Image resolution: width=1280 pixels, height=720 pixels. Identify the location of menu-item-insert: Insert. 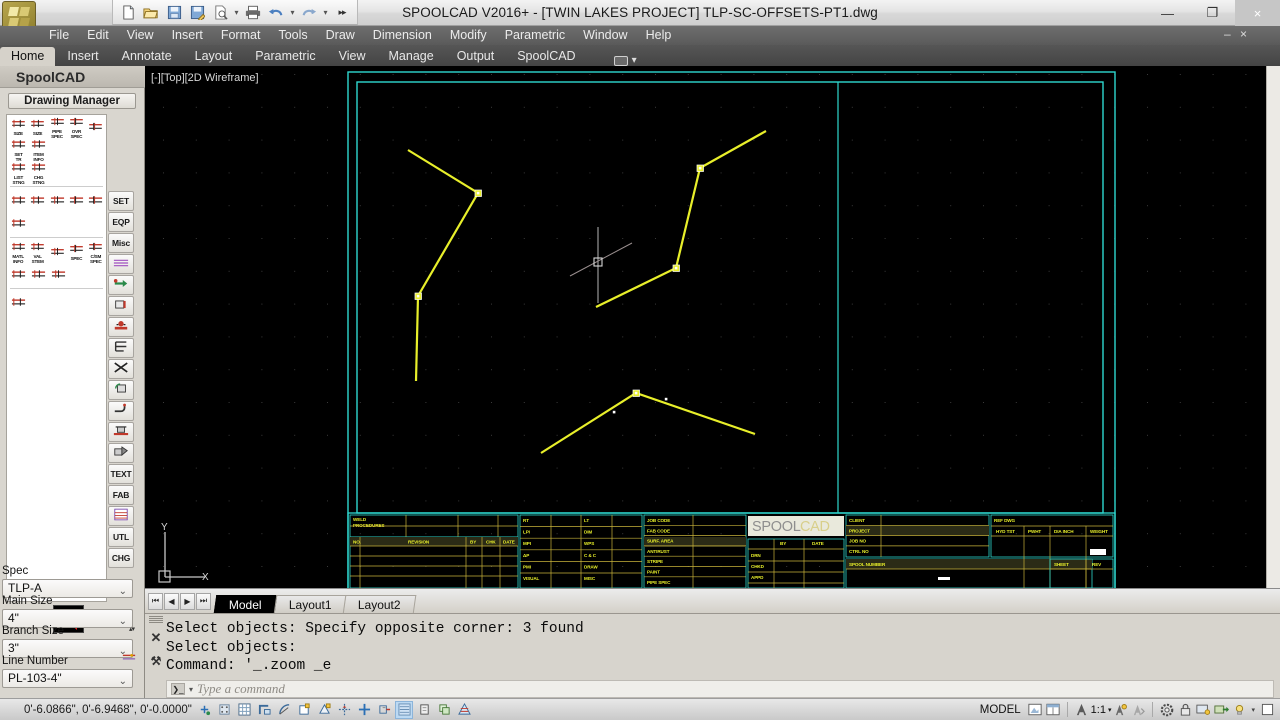
(187, 35).